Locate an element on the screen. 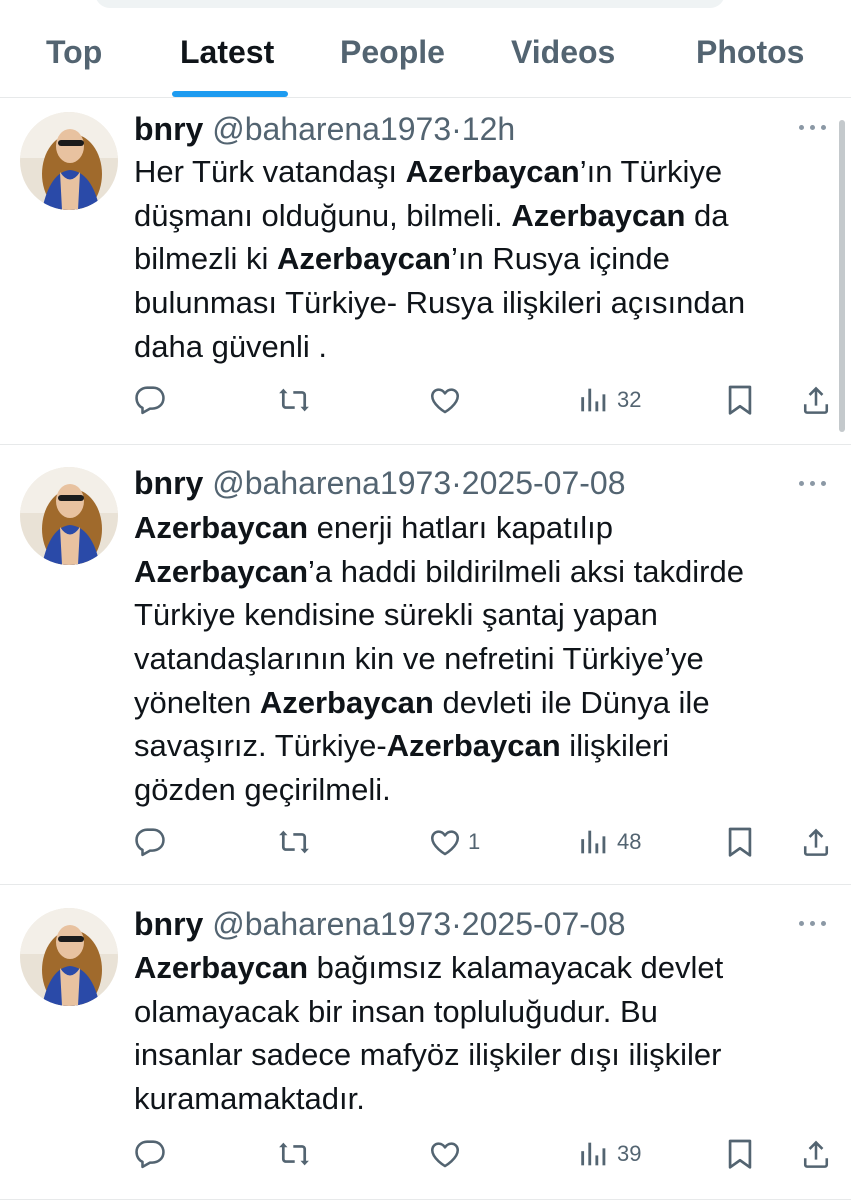 Image resolution: width=851 pixels, height=1200 pixels. tweet-header: bnry @baharena1973·12h is located at coordinates (324, 129).